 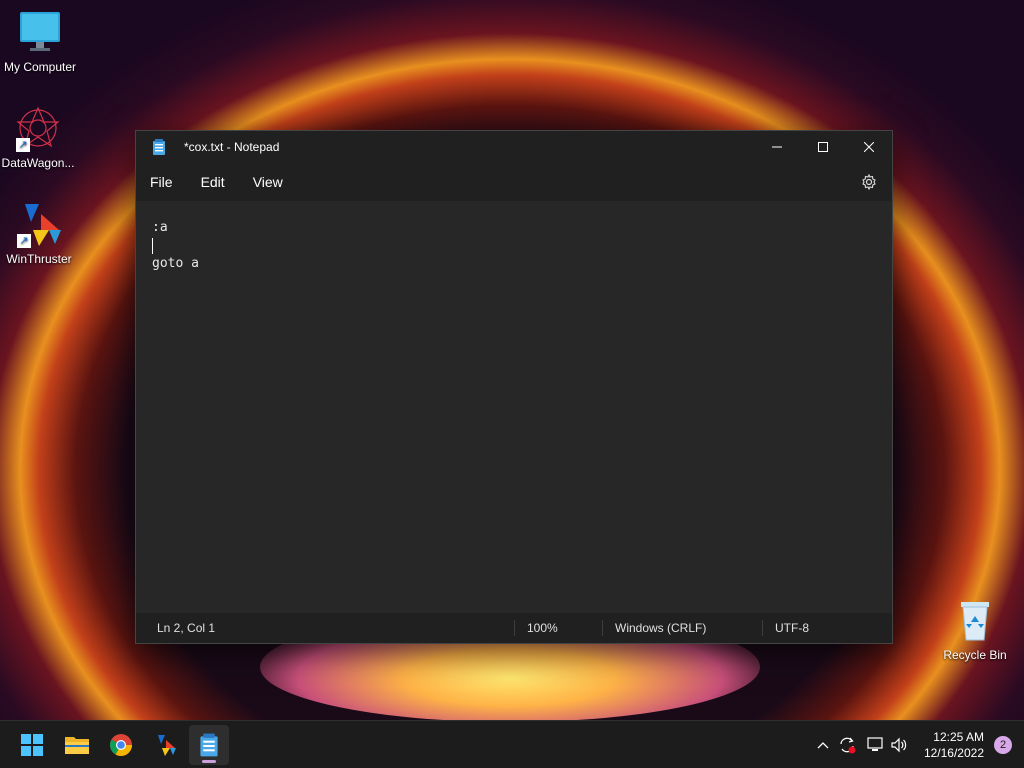 What do you see at coordinates (682, 628) in the screenshot?
I see `status-line-ending: Windows (CRLF)` at bounding box center [682, 628].